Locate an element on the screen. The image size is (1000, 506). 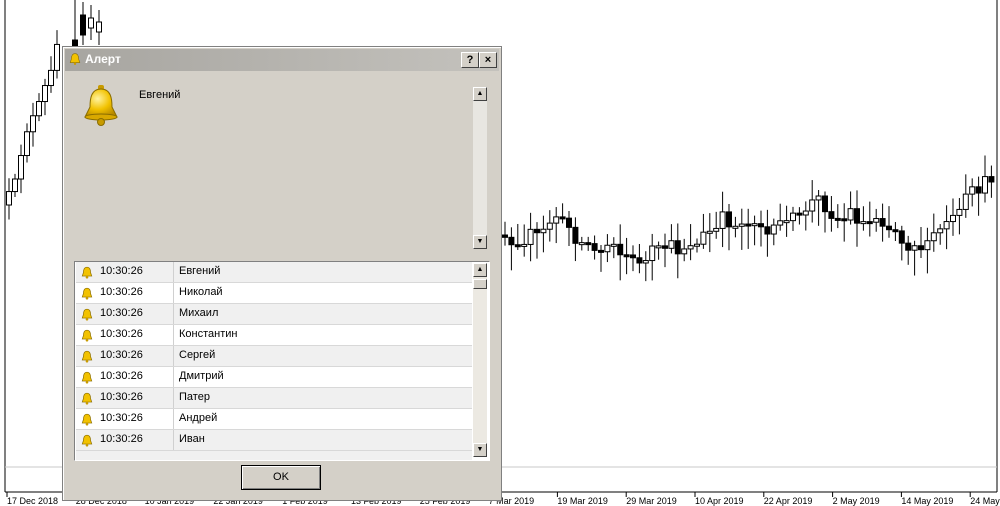
close-button: × is located at coordinates (488, 60).